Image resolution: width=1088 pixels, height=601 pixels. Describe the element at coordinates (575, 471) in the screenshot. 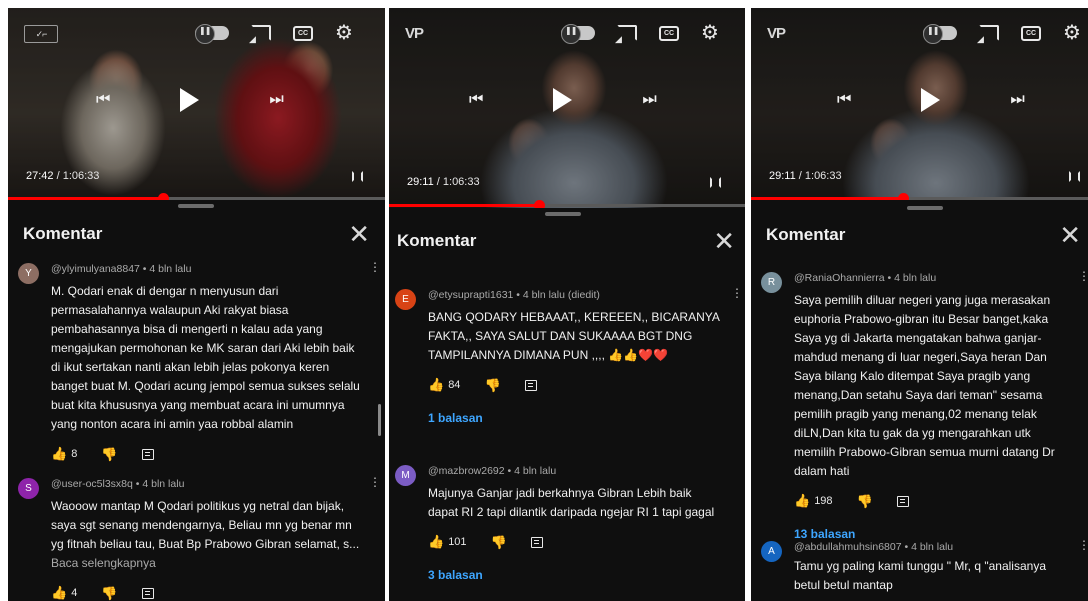

I see `comment-author: @mazbrow2692 • 4 bln lalu` at that location.